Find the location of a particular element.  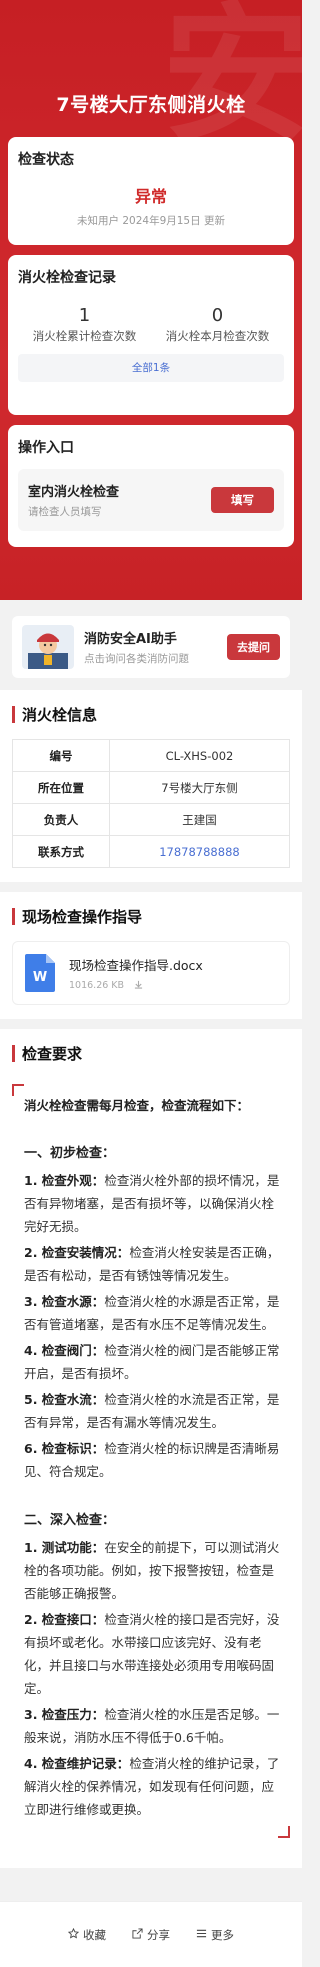

record-card: 消火栓检查记录 1 消火栓累计检查次数 0 消火栓本月检查次数 全部1条 is located at coordinates (151, 335).